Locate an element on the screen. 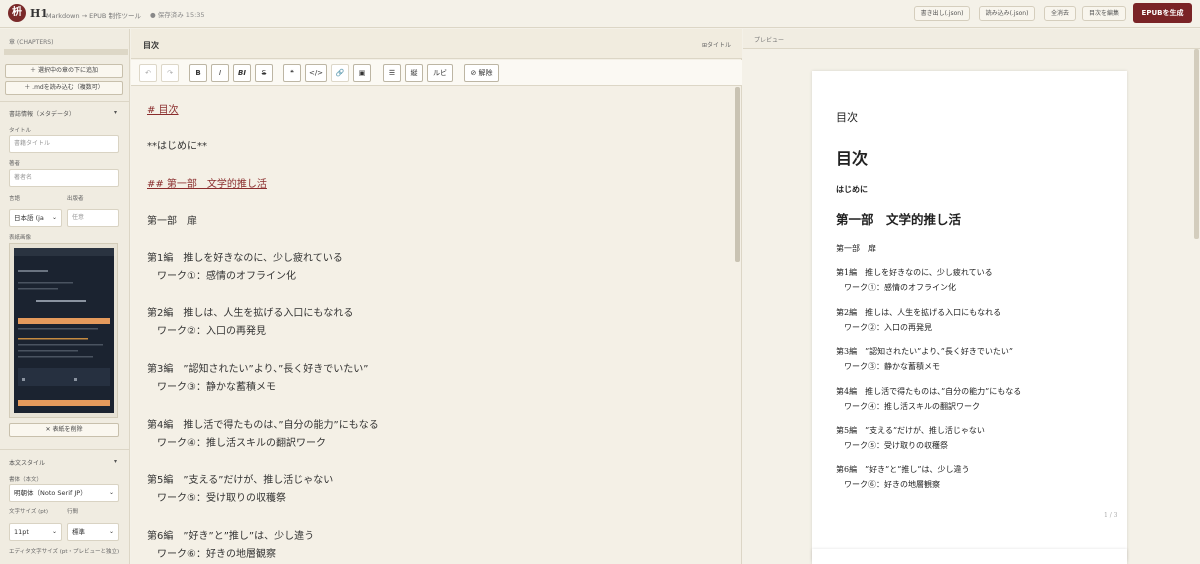 This screenshot has height=564, width=1200. editor-line: 第一部 扉 is located at coordinates (172, 221).